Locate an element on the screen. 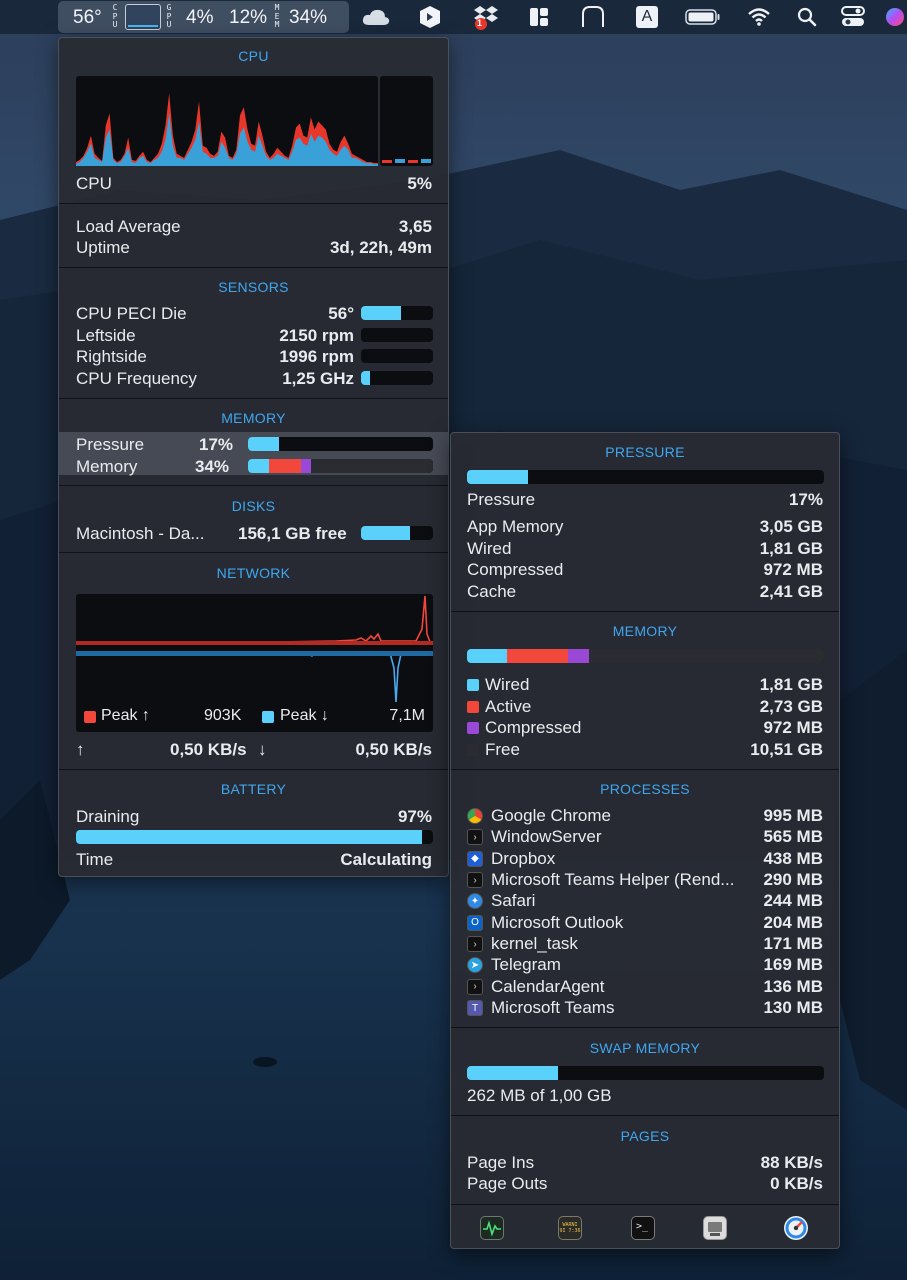 The width and height of the screenshot is (907, 1280). pressure-row-value: 2,41 GB is located at coordinates (791, 591).